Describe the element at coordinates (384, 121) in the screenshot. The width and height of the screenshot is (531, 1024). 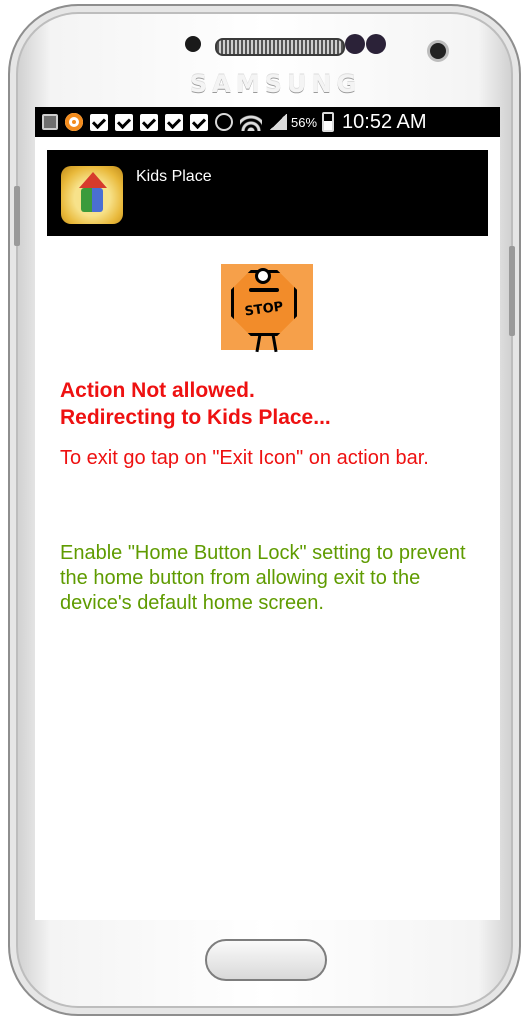
I see `status-time: 10:52 AM` at that location.